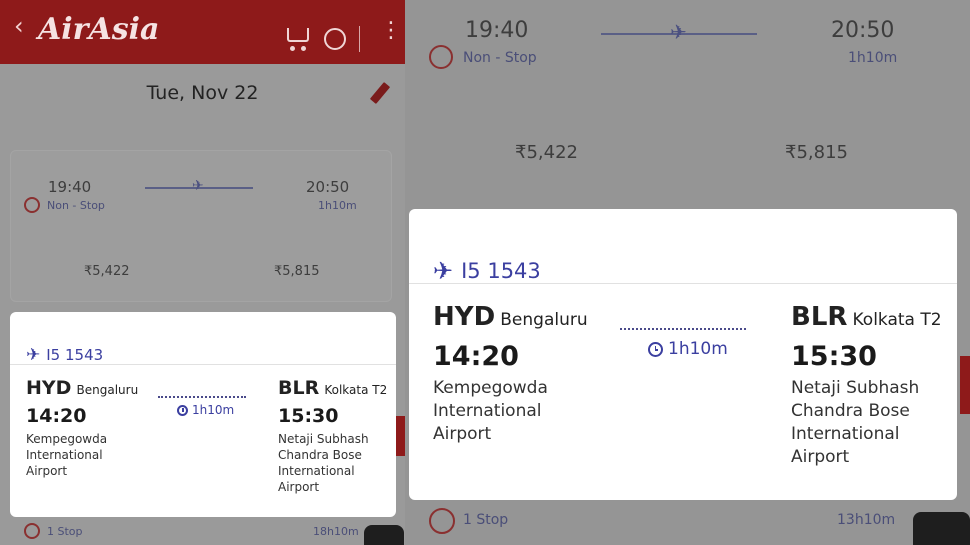  I want to click on travel-date: Tue, Nov 22, so click(202, 93).